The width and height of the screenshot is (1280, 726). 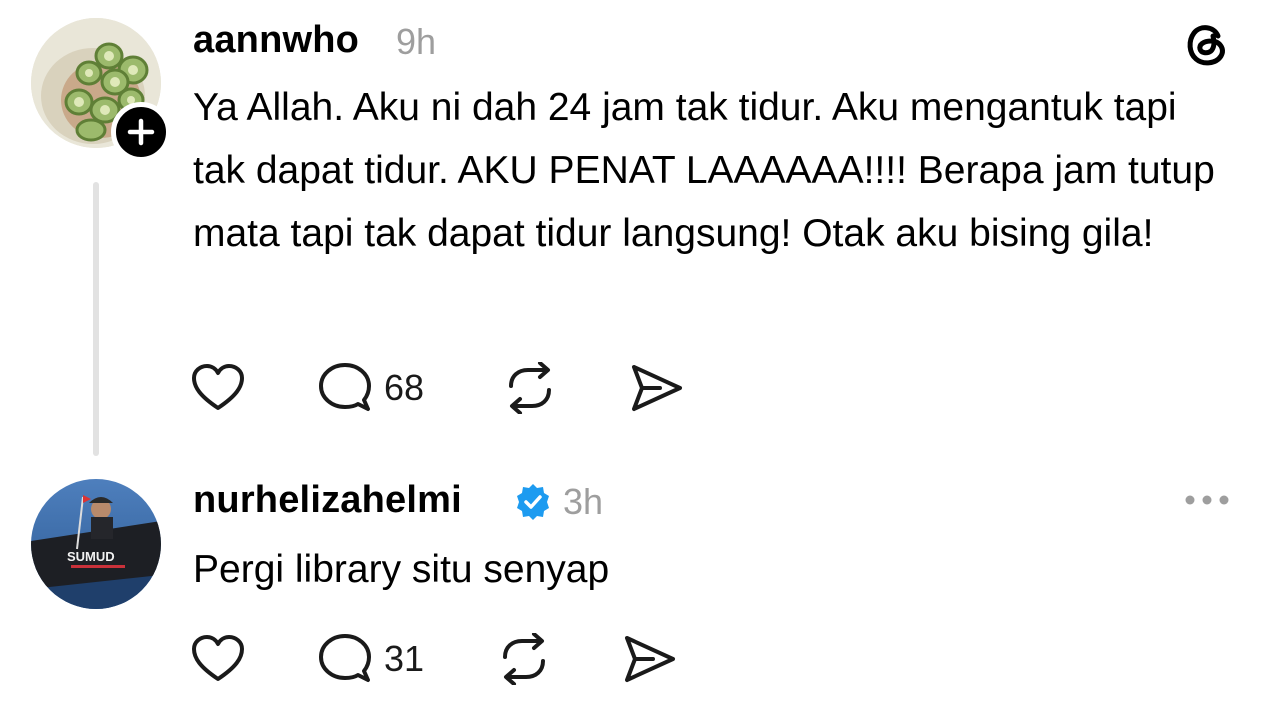 I want to click on timestamp: 9h, so click(x=416, y=41).